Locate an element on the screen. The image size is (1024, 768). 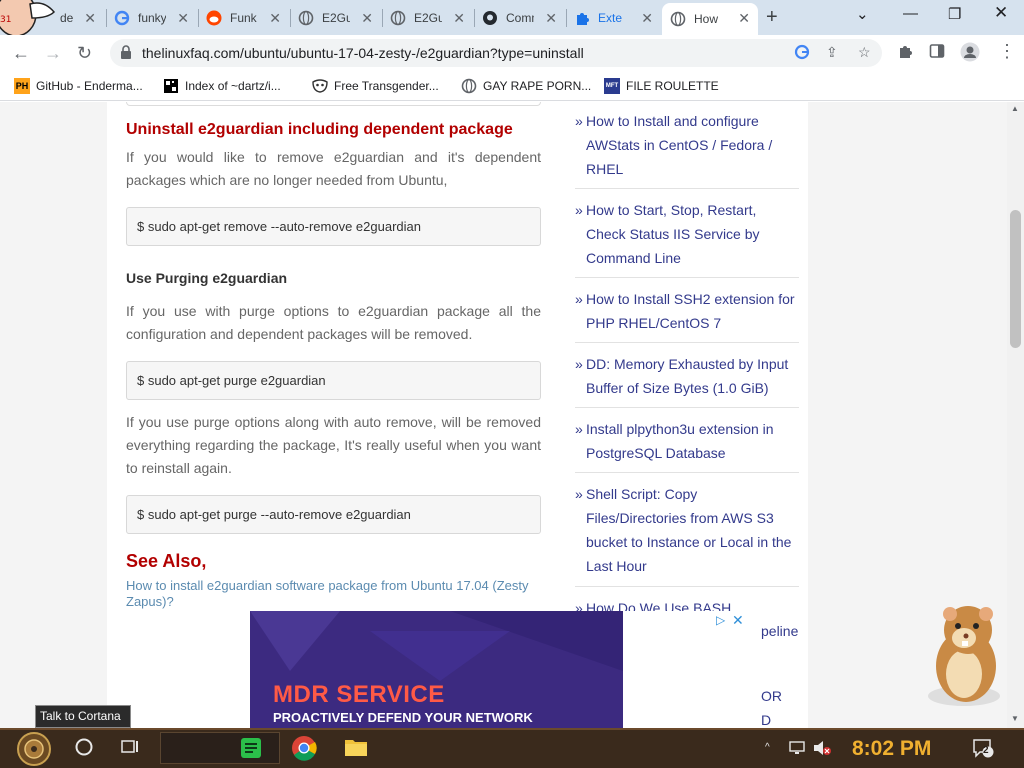
task-view-icon is located at coordinates (130, 749).